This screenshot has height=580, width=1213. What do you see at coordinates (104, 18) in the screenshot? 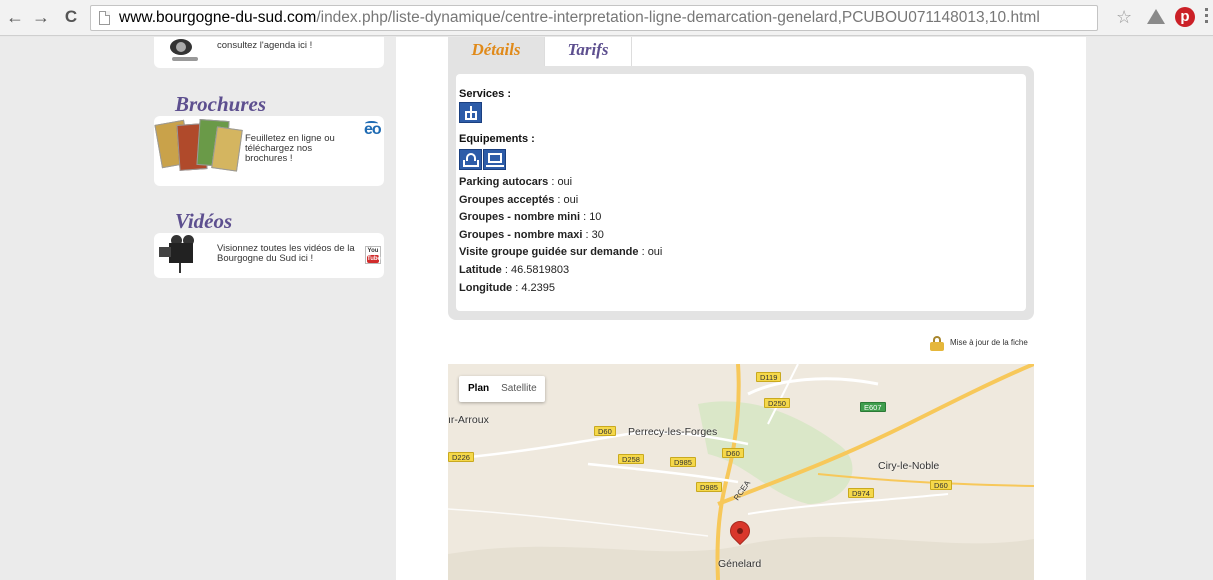
I see `page-icon` at bounding box center [104, 18].